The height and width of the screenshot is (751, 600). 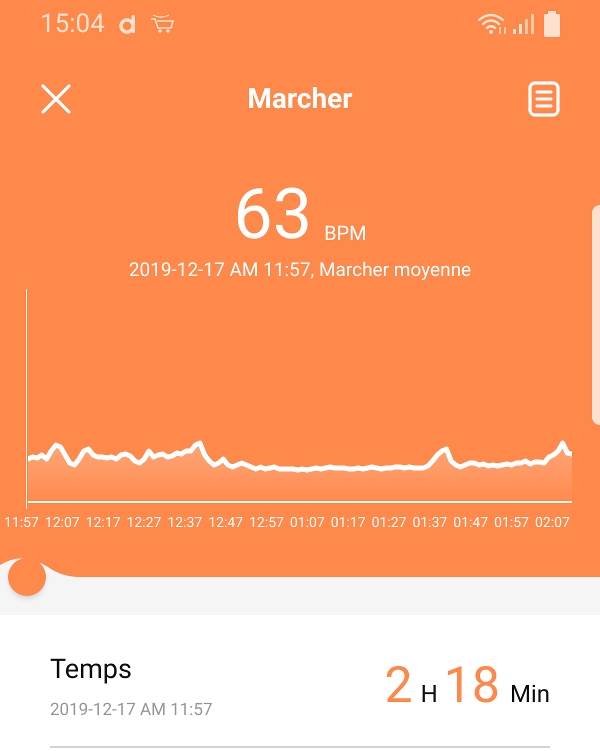 I want to click on status-time: 15:04, so click(x=72, y=24).